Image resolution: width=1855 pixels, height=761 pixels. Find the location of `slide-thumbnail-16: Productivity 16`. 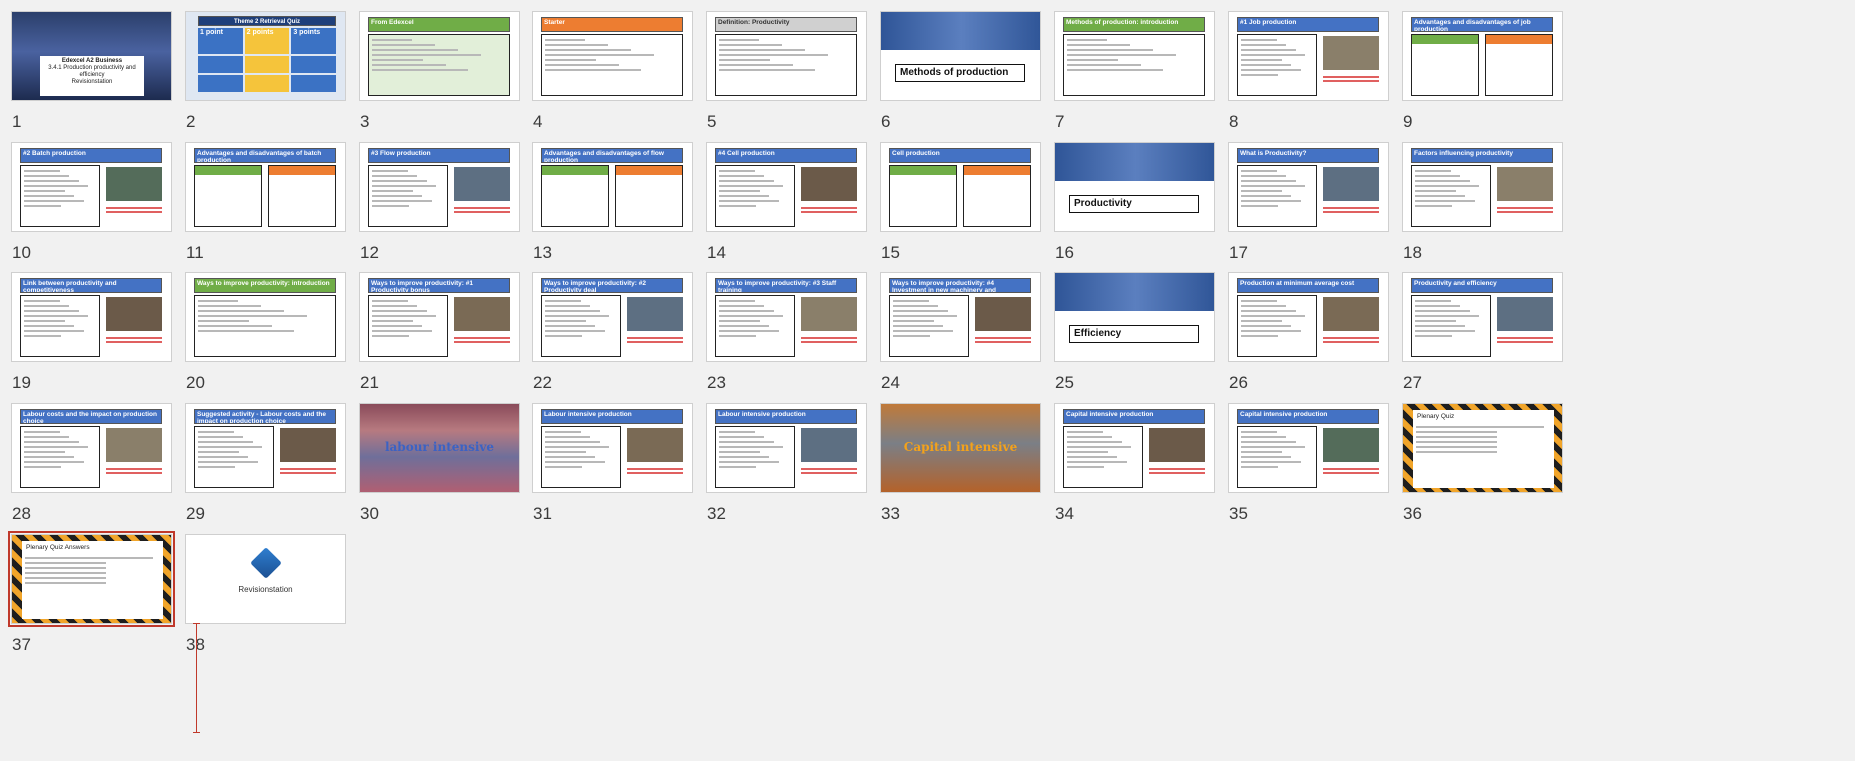

slide-thumbnail-16: Productivity 16 is located at coordinates (1129, 206).